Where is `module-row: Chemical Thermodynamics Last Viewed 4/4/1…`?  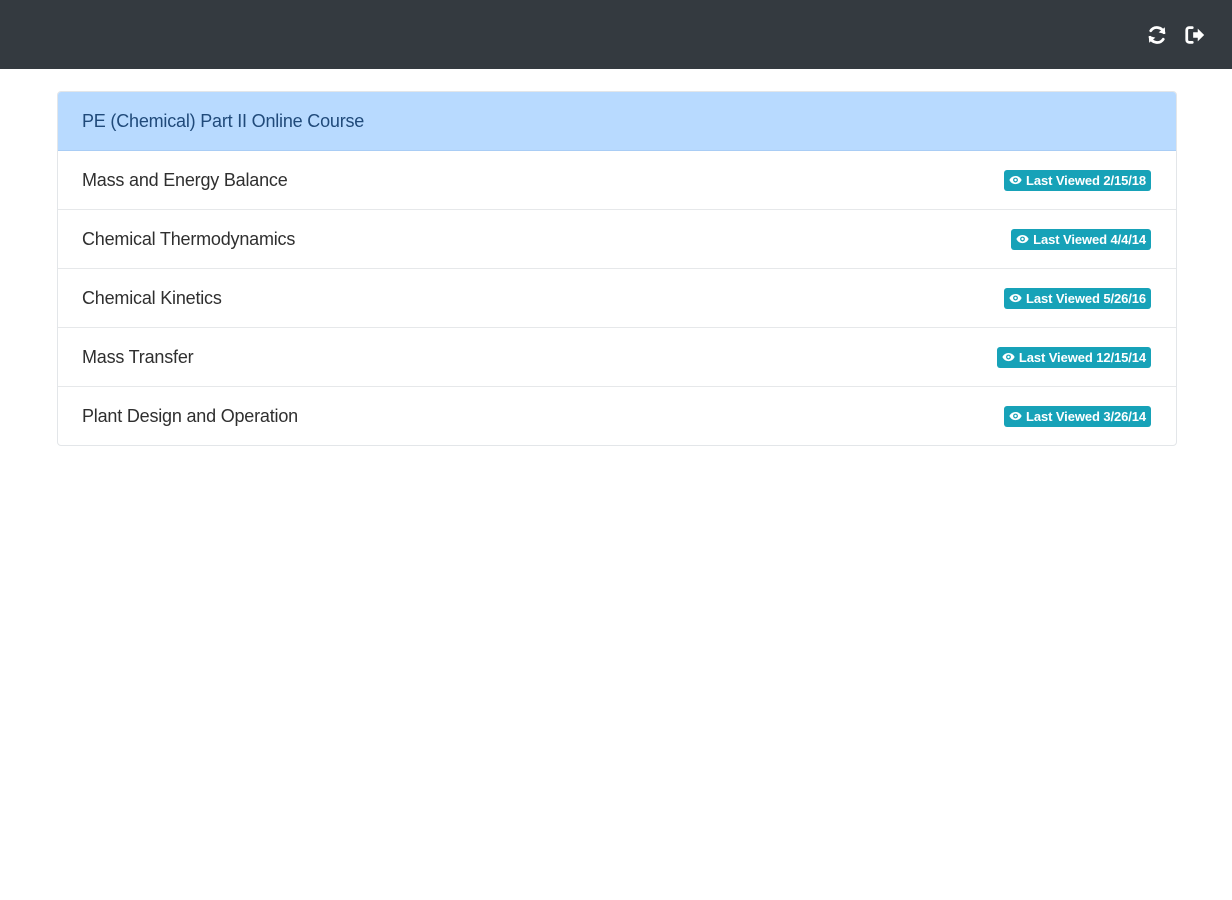
module-row: Chemical Thermodynamics Last Viewed 4/4/1… is located at coordinates (617, 238).